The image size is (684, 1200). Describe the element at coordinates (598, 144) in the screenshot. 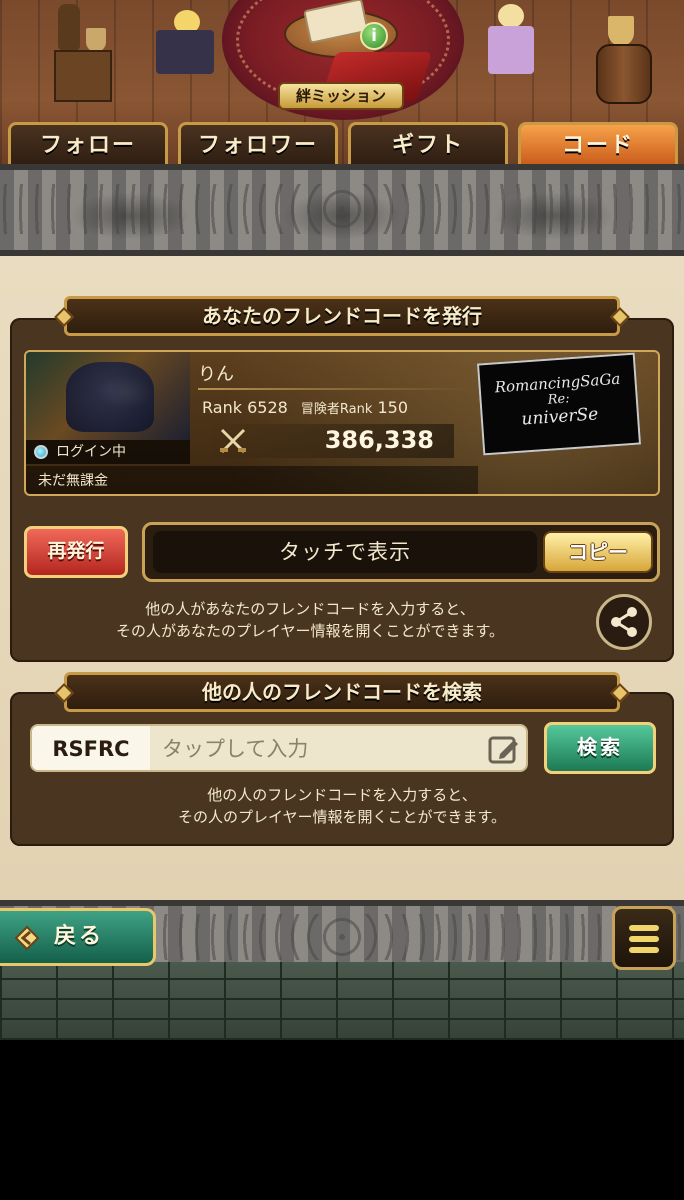

I see `tab-code: コード` at that location.